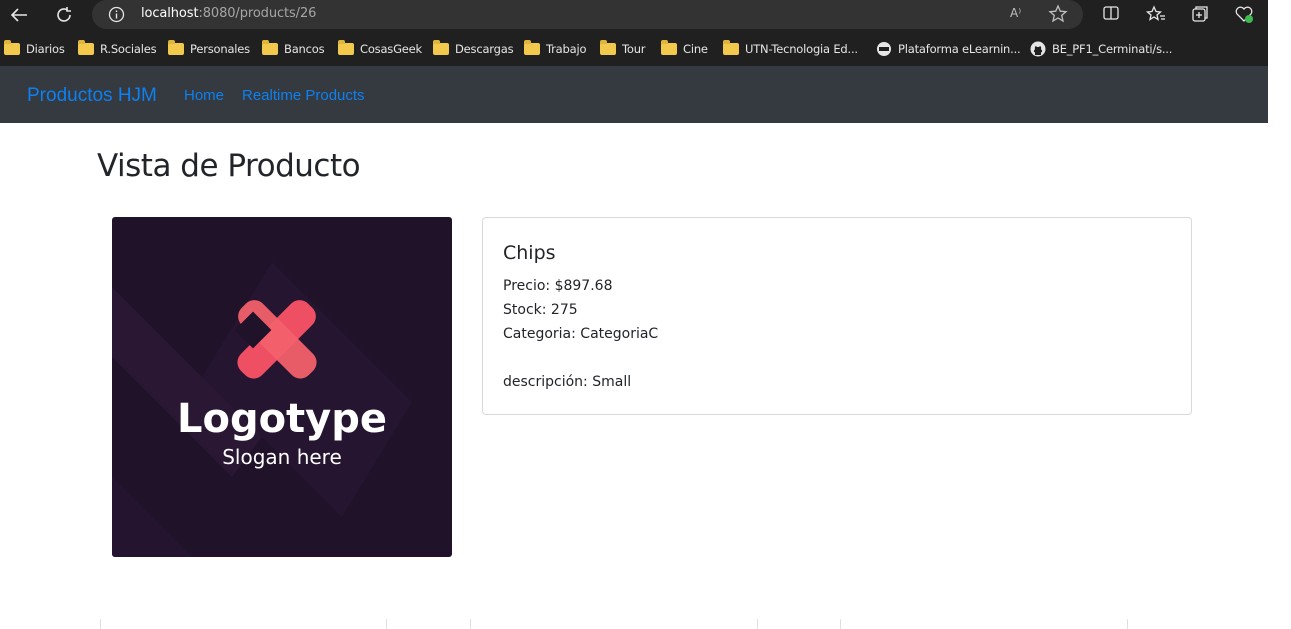  What do you see at coordinates (884, 49) in the screenshot?
I see `site-icon` at bounding box center [884, 49].